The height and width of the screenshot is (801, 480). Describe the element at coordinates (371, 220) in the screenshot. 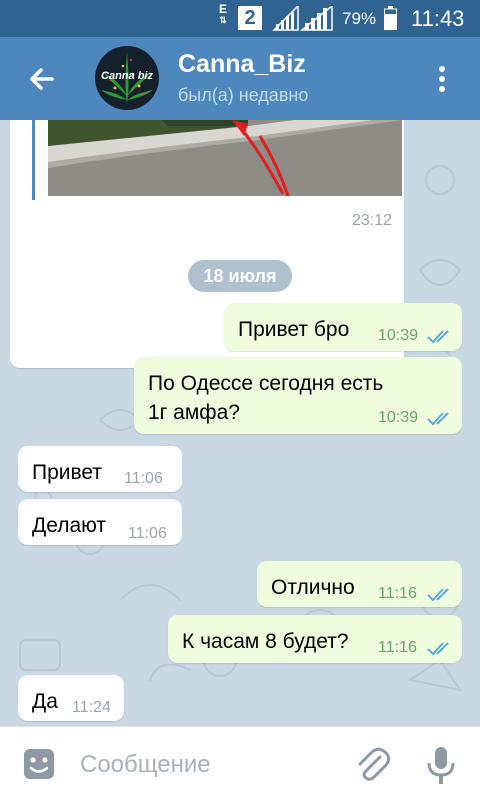

I see `message-time: 23:12` at that location.